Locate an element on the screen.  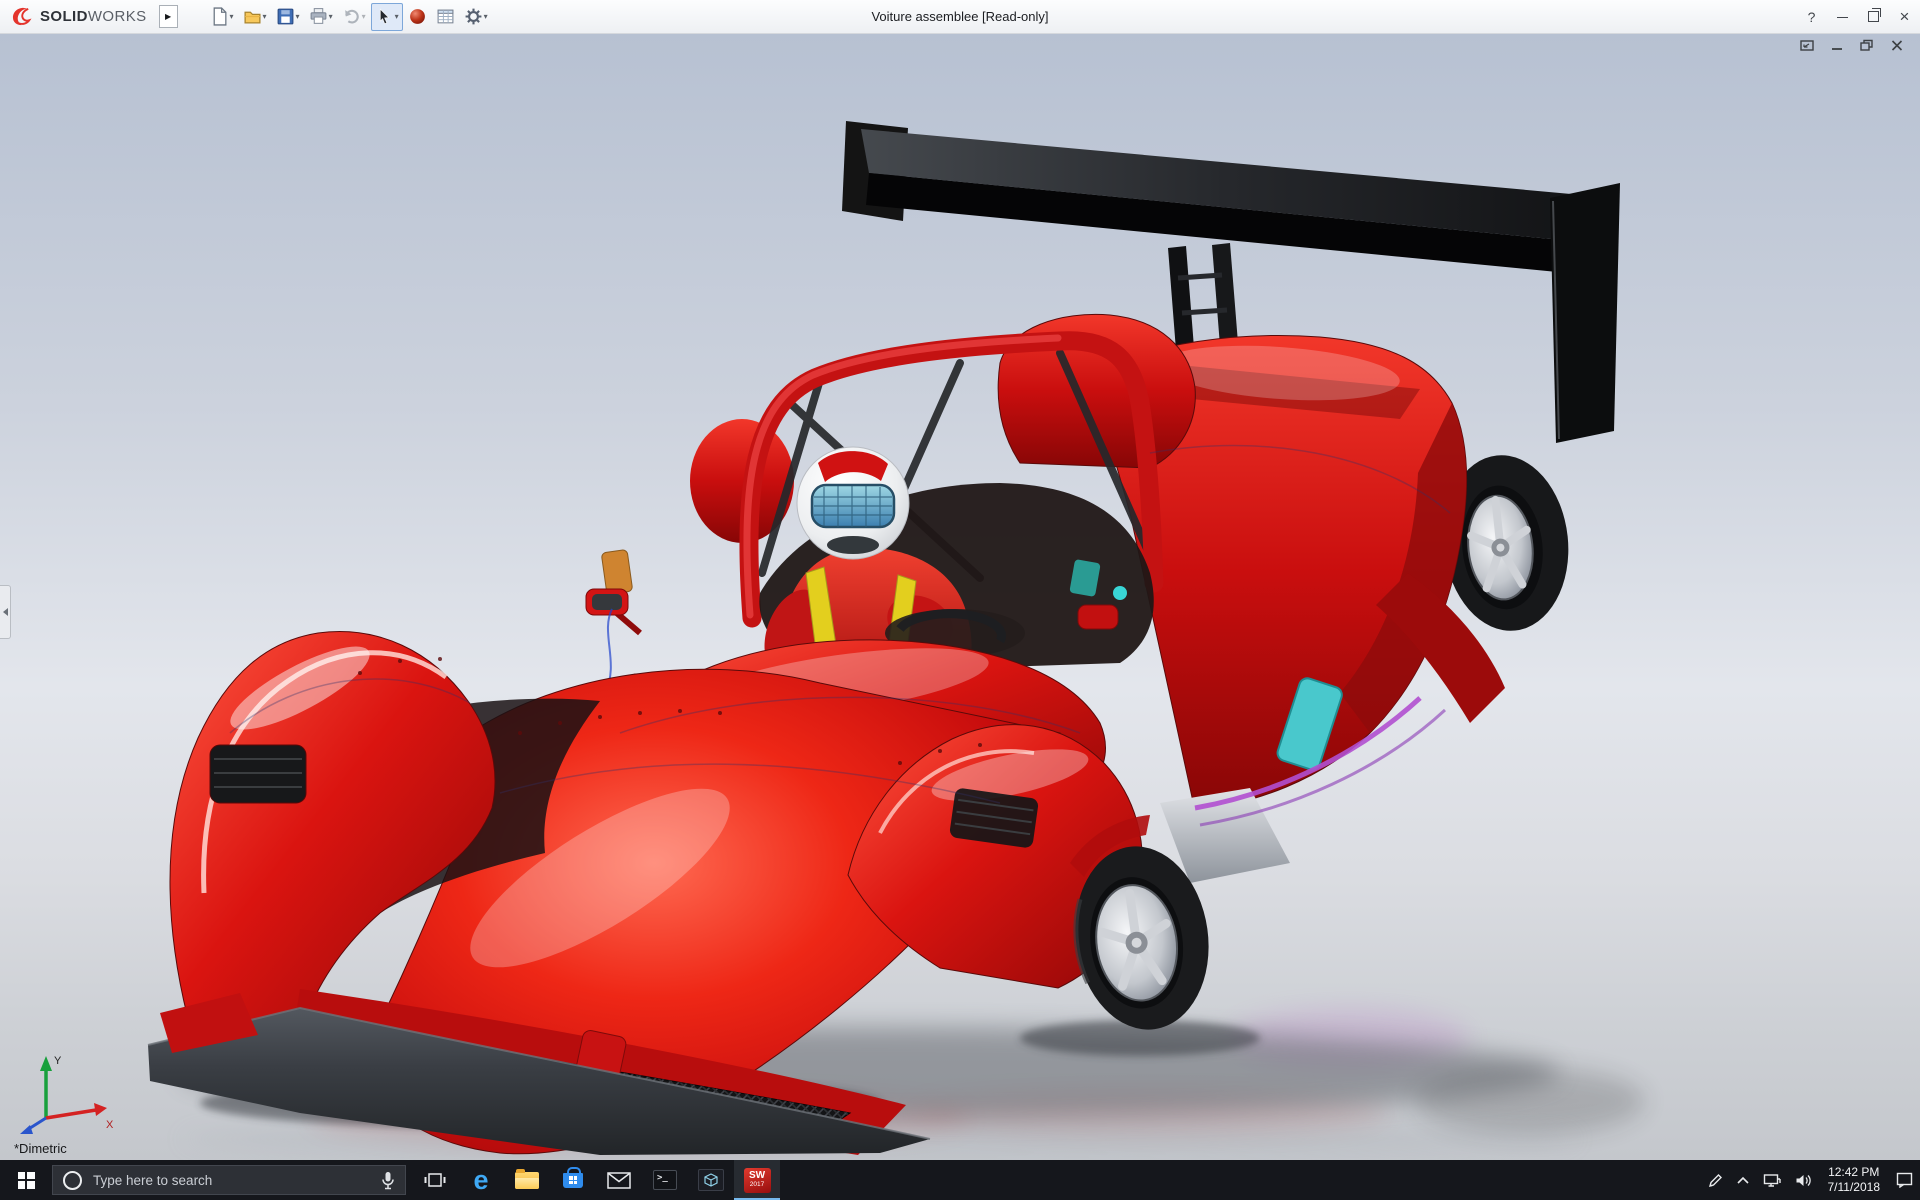
taskbar-app-edge: e is located at coordinates (481, 1180).